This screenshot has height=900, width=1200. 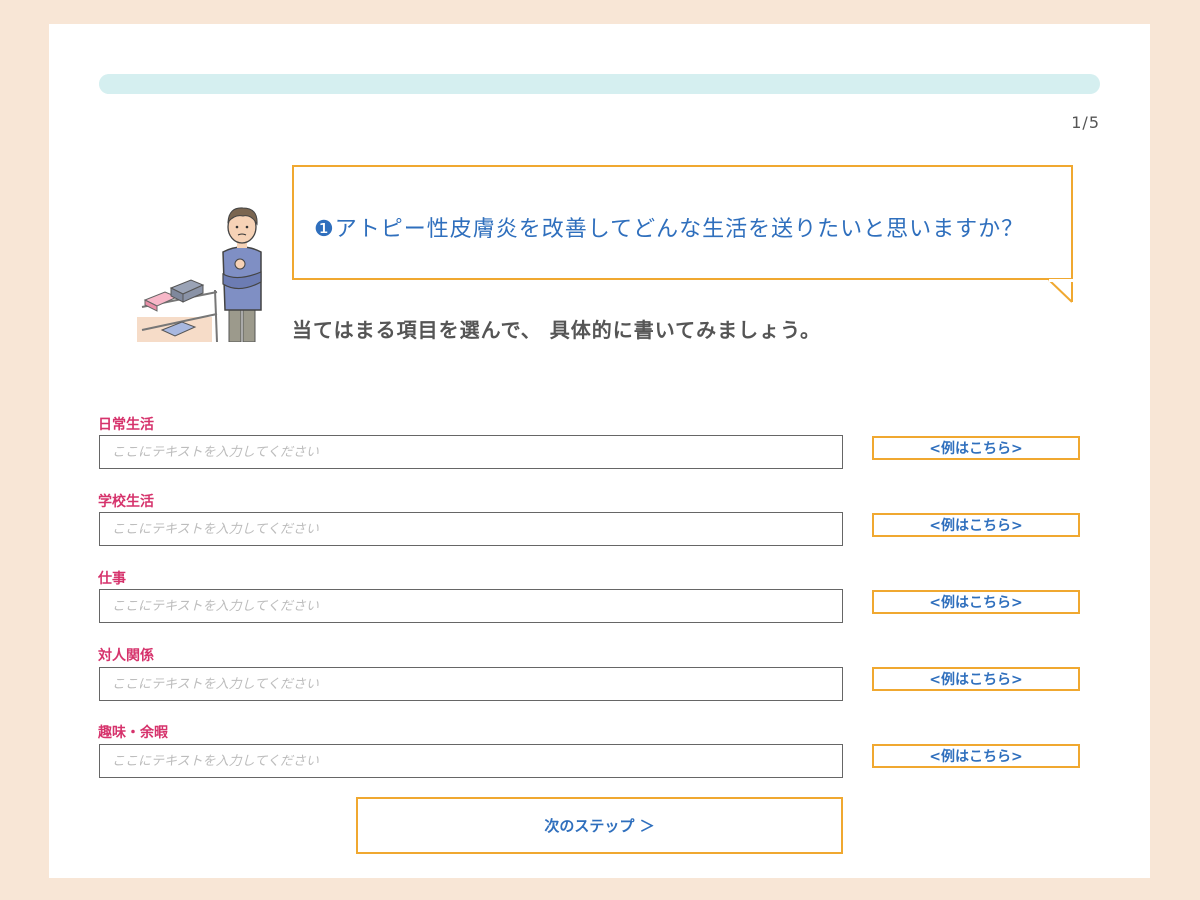 What do you see at coordinates (126, 656) in the screenshot?
I see `field-label-relationships: 対人関係` at bounding box center [126, 656].